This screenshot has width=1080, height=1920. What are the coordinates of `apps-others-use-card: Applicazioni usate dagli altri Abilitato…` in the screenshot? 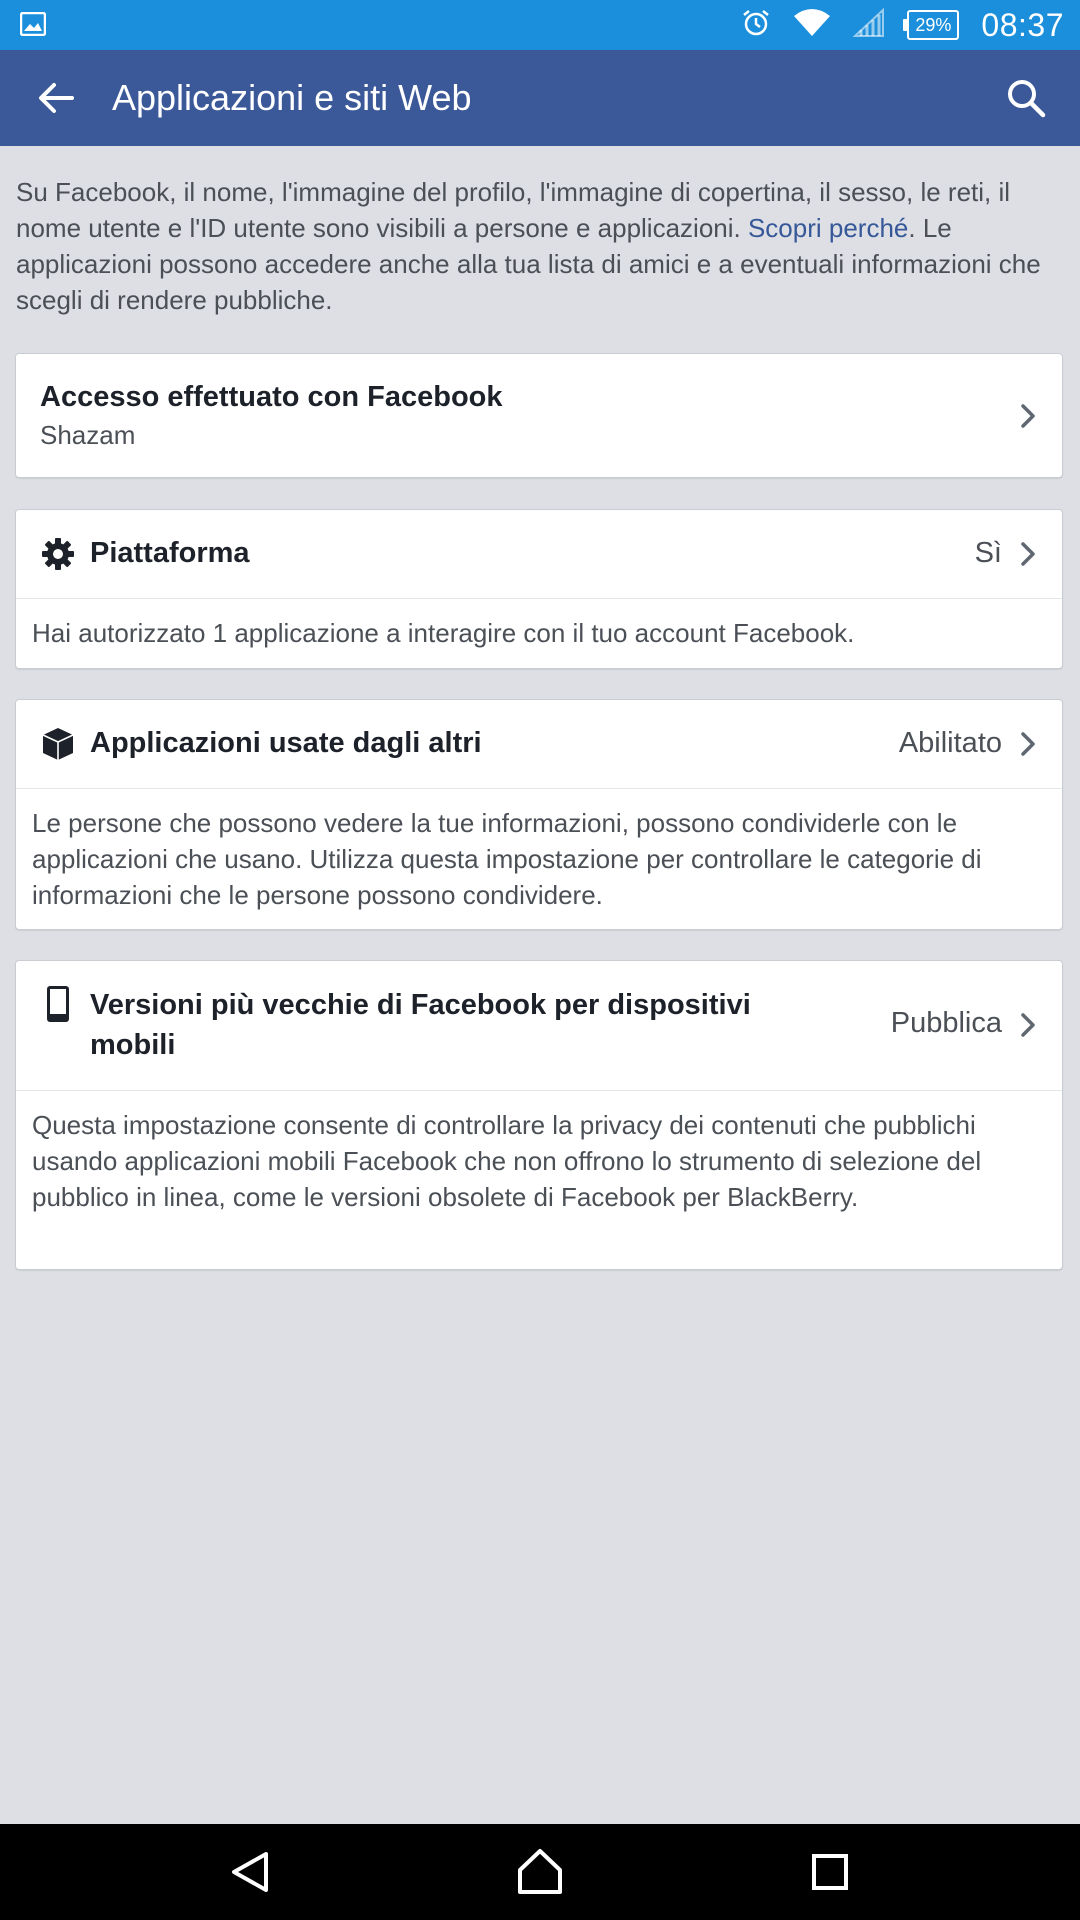 It's located at (539, 814).